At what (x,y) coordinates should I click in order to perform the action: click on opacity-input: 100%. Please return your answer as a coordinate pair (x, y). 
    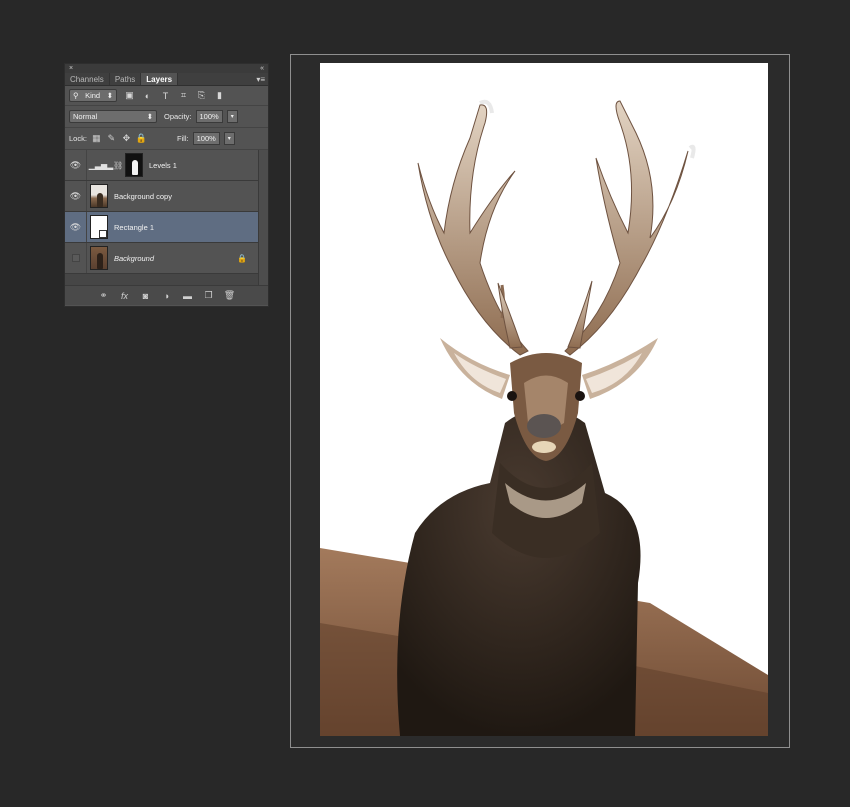
    Looking at the image, I should click on (209, 116).